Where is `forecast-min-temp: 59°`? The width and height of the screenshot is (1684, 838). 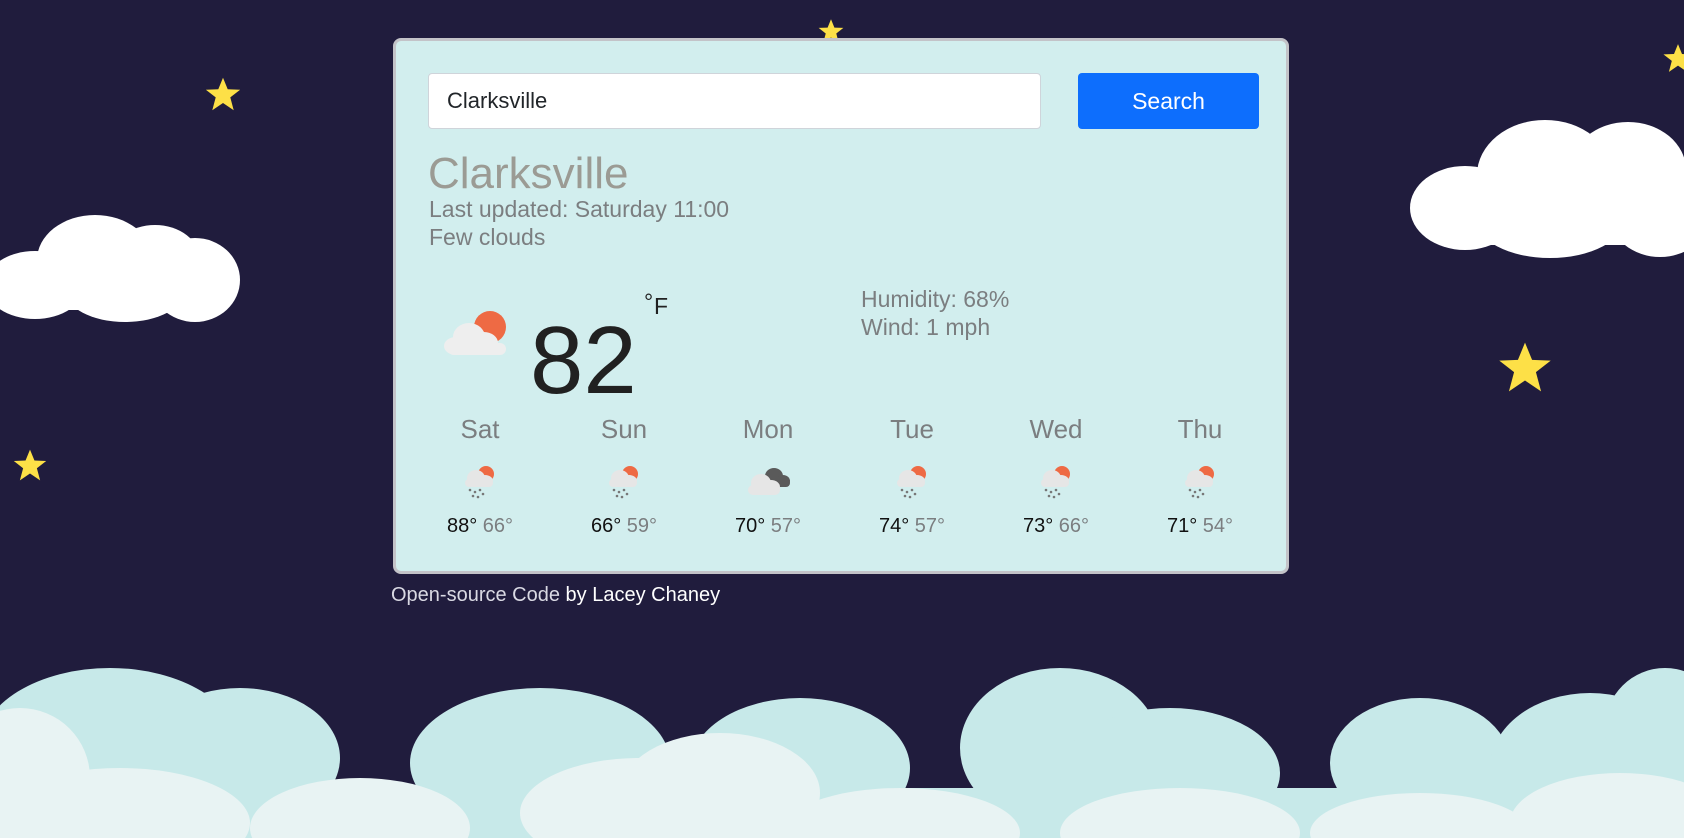
forecast-min-temp: 59° is located at coordinates (642, 526).